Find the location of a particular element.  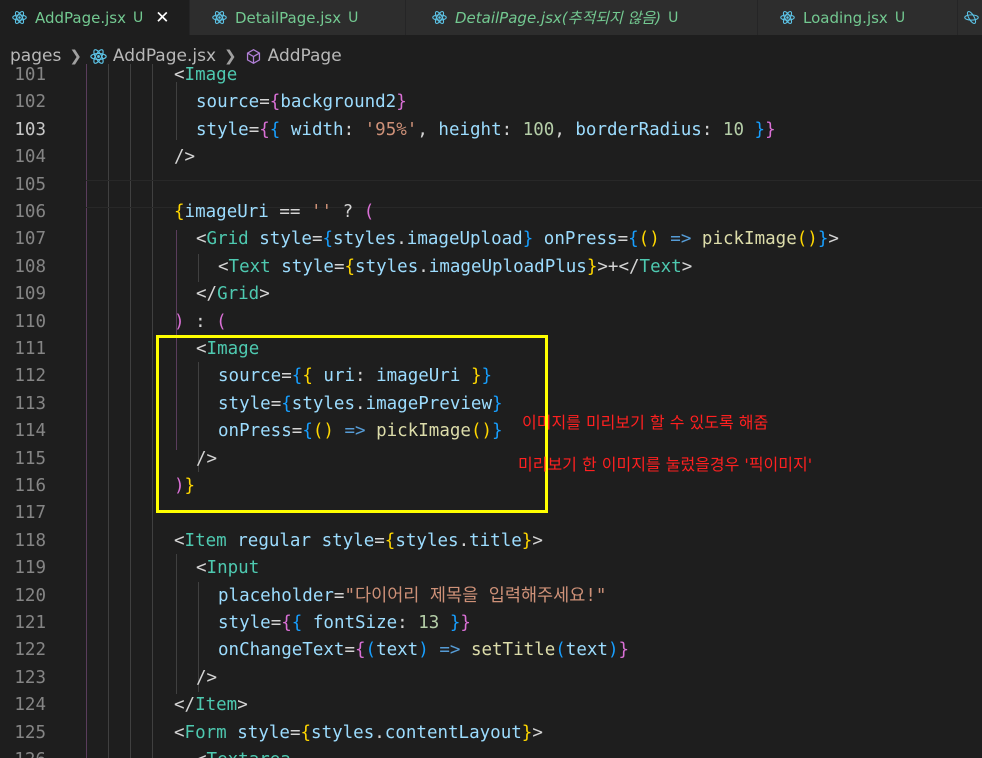

code-token: < is located at coordinates (201, 754).